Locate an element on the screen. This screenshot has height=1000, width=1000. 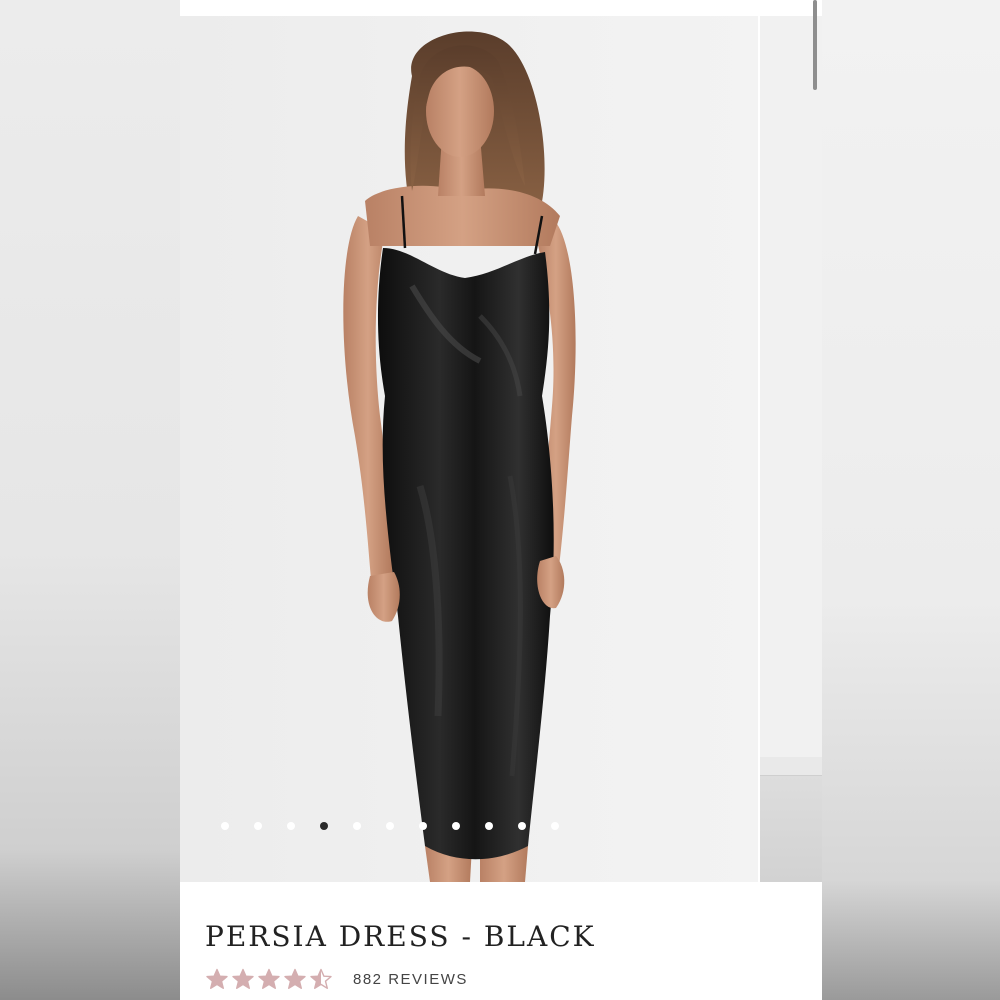
top-strip is located at coordinates (501, 8).